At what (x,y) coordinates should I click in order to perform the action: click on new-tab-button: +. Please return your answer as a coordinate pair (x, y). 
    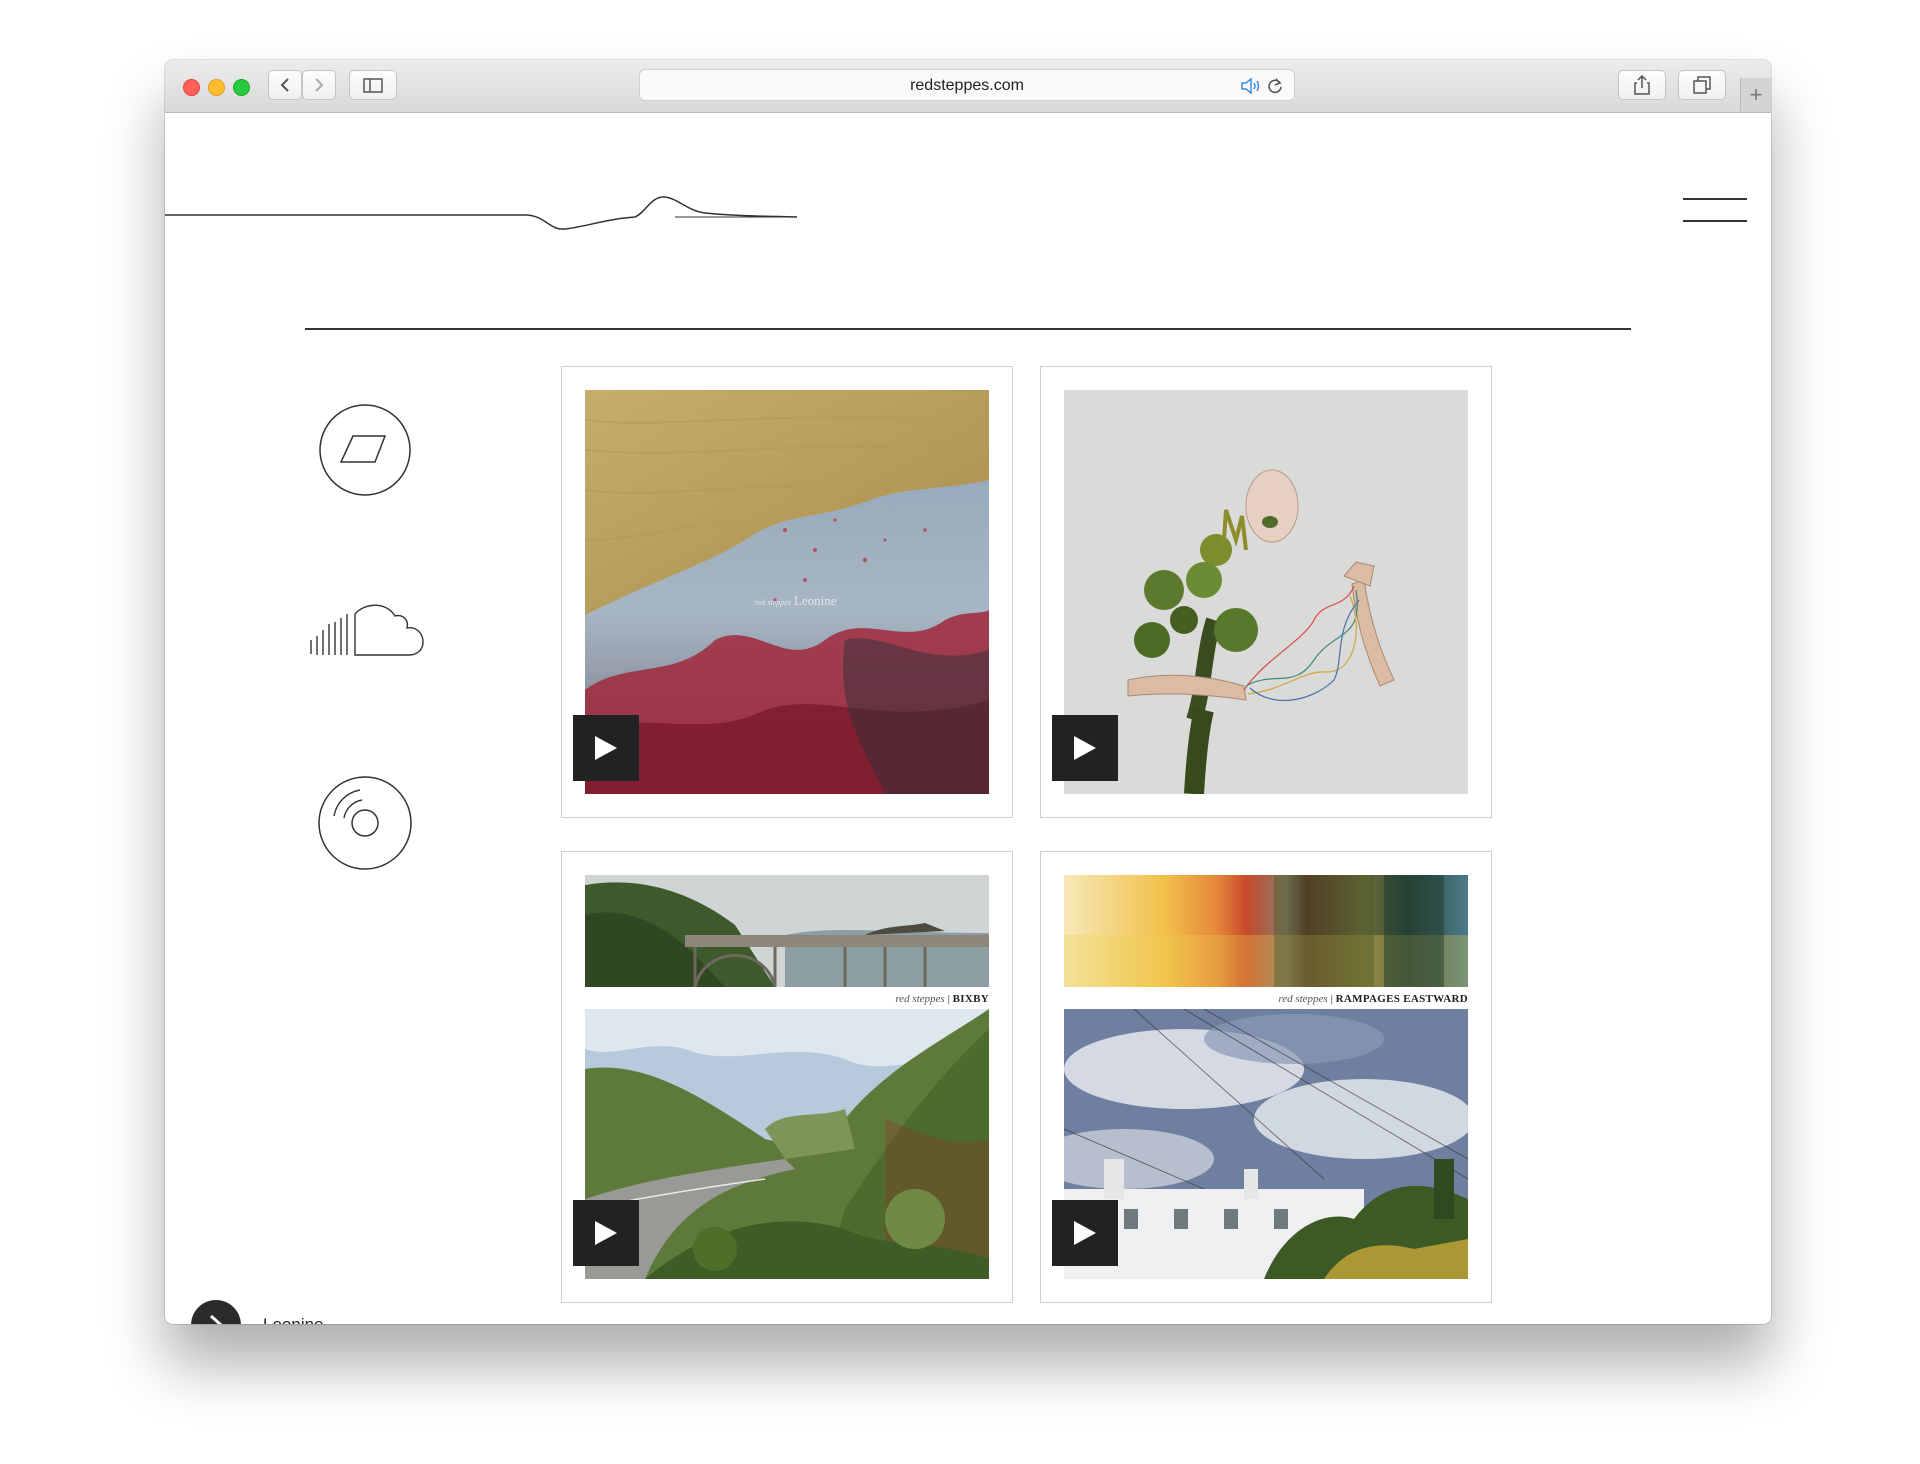
    Looking at the image, I should click on (1755, 95).